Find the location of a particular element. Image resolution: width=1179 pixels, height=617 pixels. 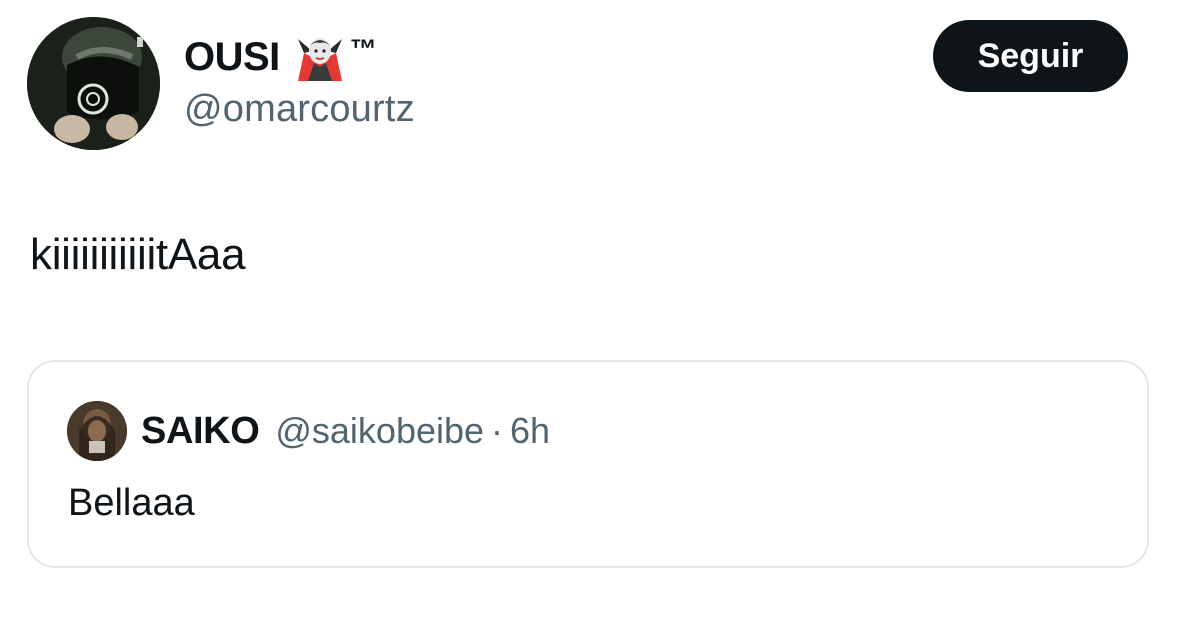

vampire-emoji-icon is located at coordinates (320, 57).